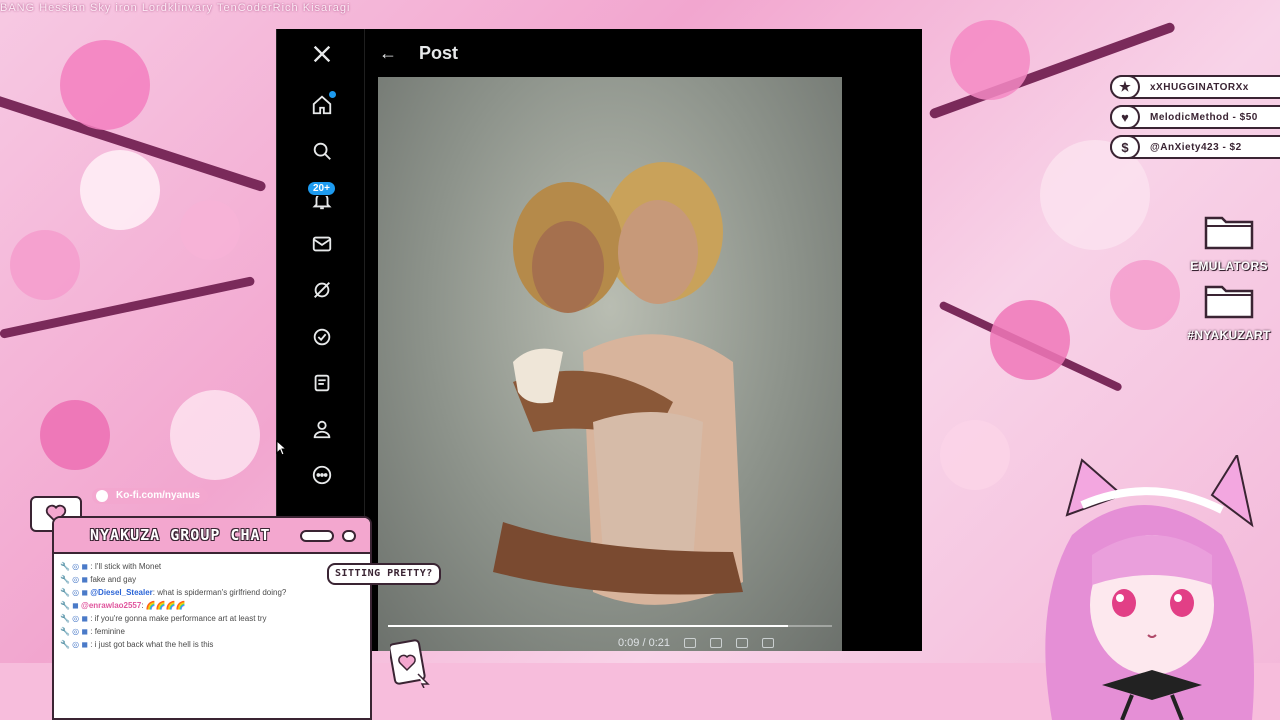 The width and height of the screenshot is (1280, 720). Describe the element at coordinates (322, 54) in the screenshot. I see `x-logo-icon` at that location.